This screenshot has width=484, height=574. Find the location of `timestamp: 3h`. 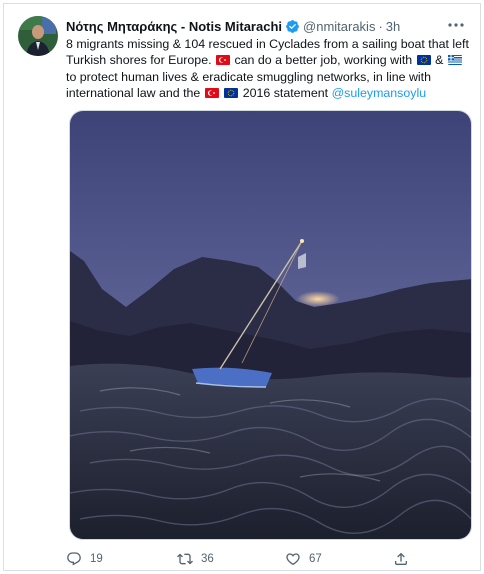

timestamp: 3h is located at coordinates (393, 26).